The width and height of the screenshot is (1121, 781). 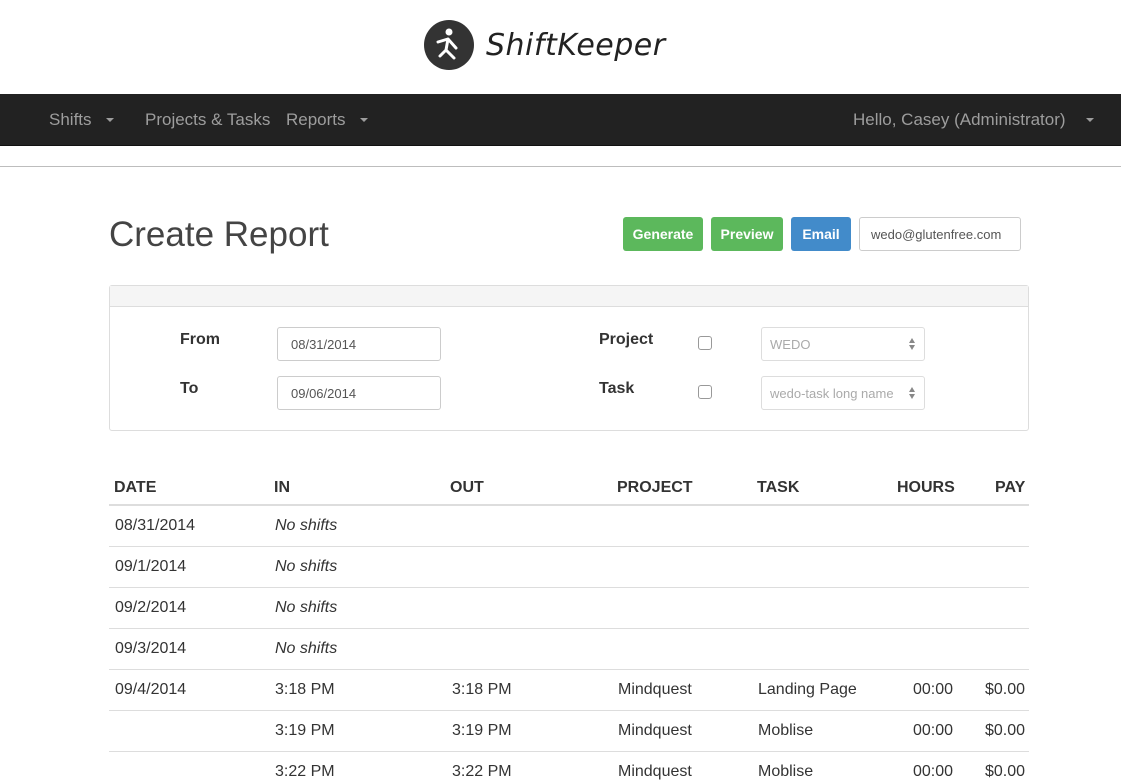 What do you see at coordinates (807, 689) in the screenshot?
I see `cell-task: Landing Page` at bounding box center [807, 689].